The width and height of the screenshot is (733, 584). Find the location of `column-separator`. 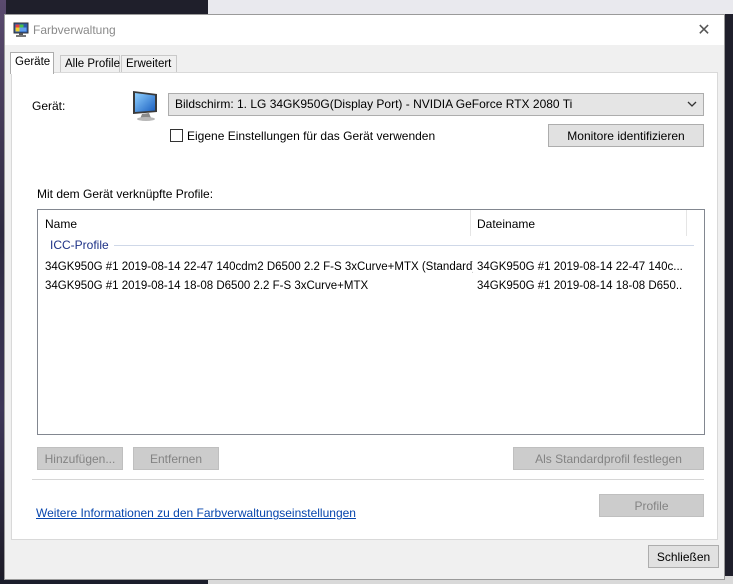

column-separator is located at coordinates (470, 223).